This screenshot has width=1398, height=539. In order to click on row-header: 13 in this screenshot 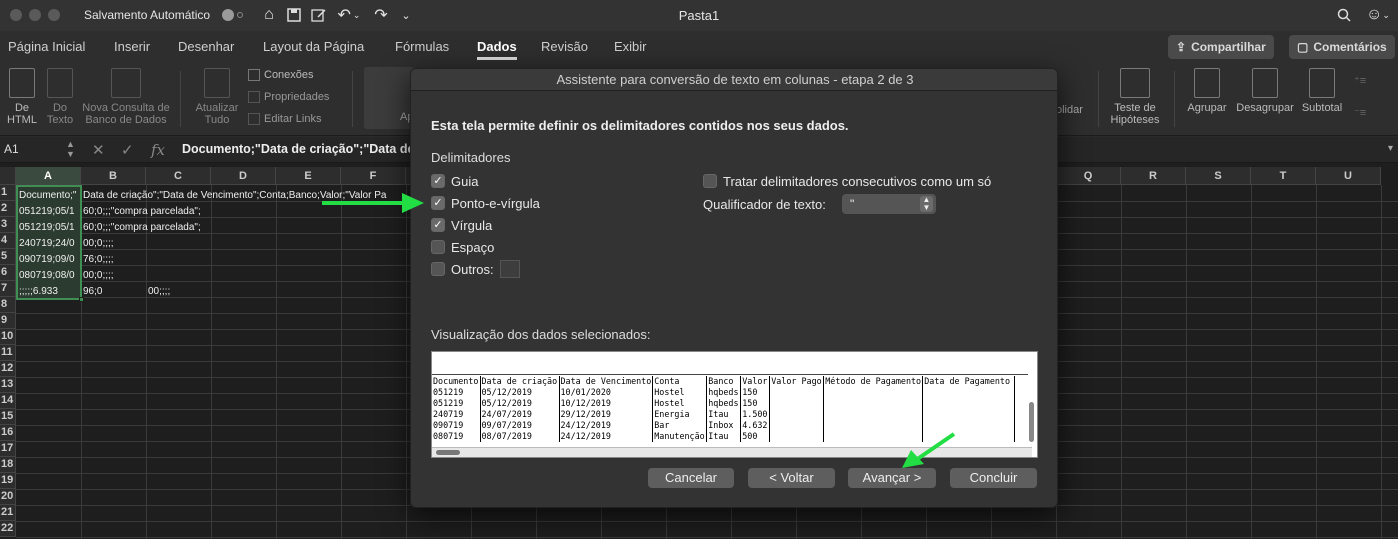, I will do `click(8, 385)`.